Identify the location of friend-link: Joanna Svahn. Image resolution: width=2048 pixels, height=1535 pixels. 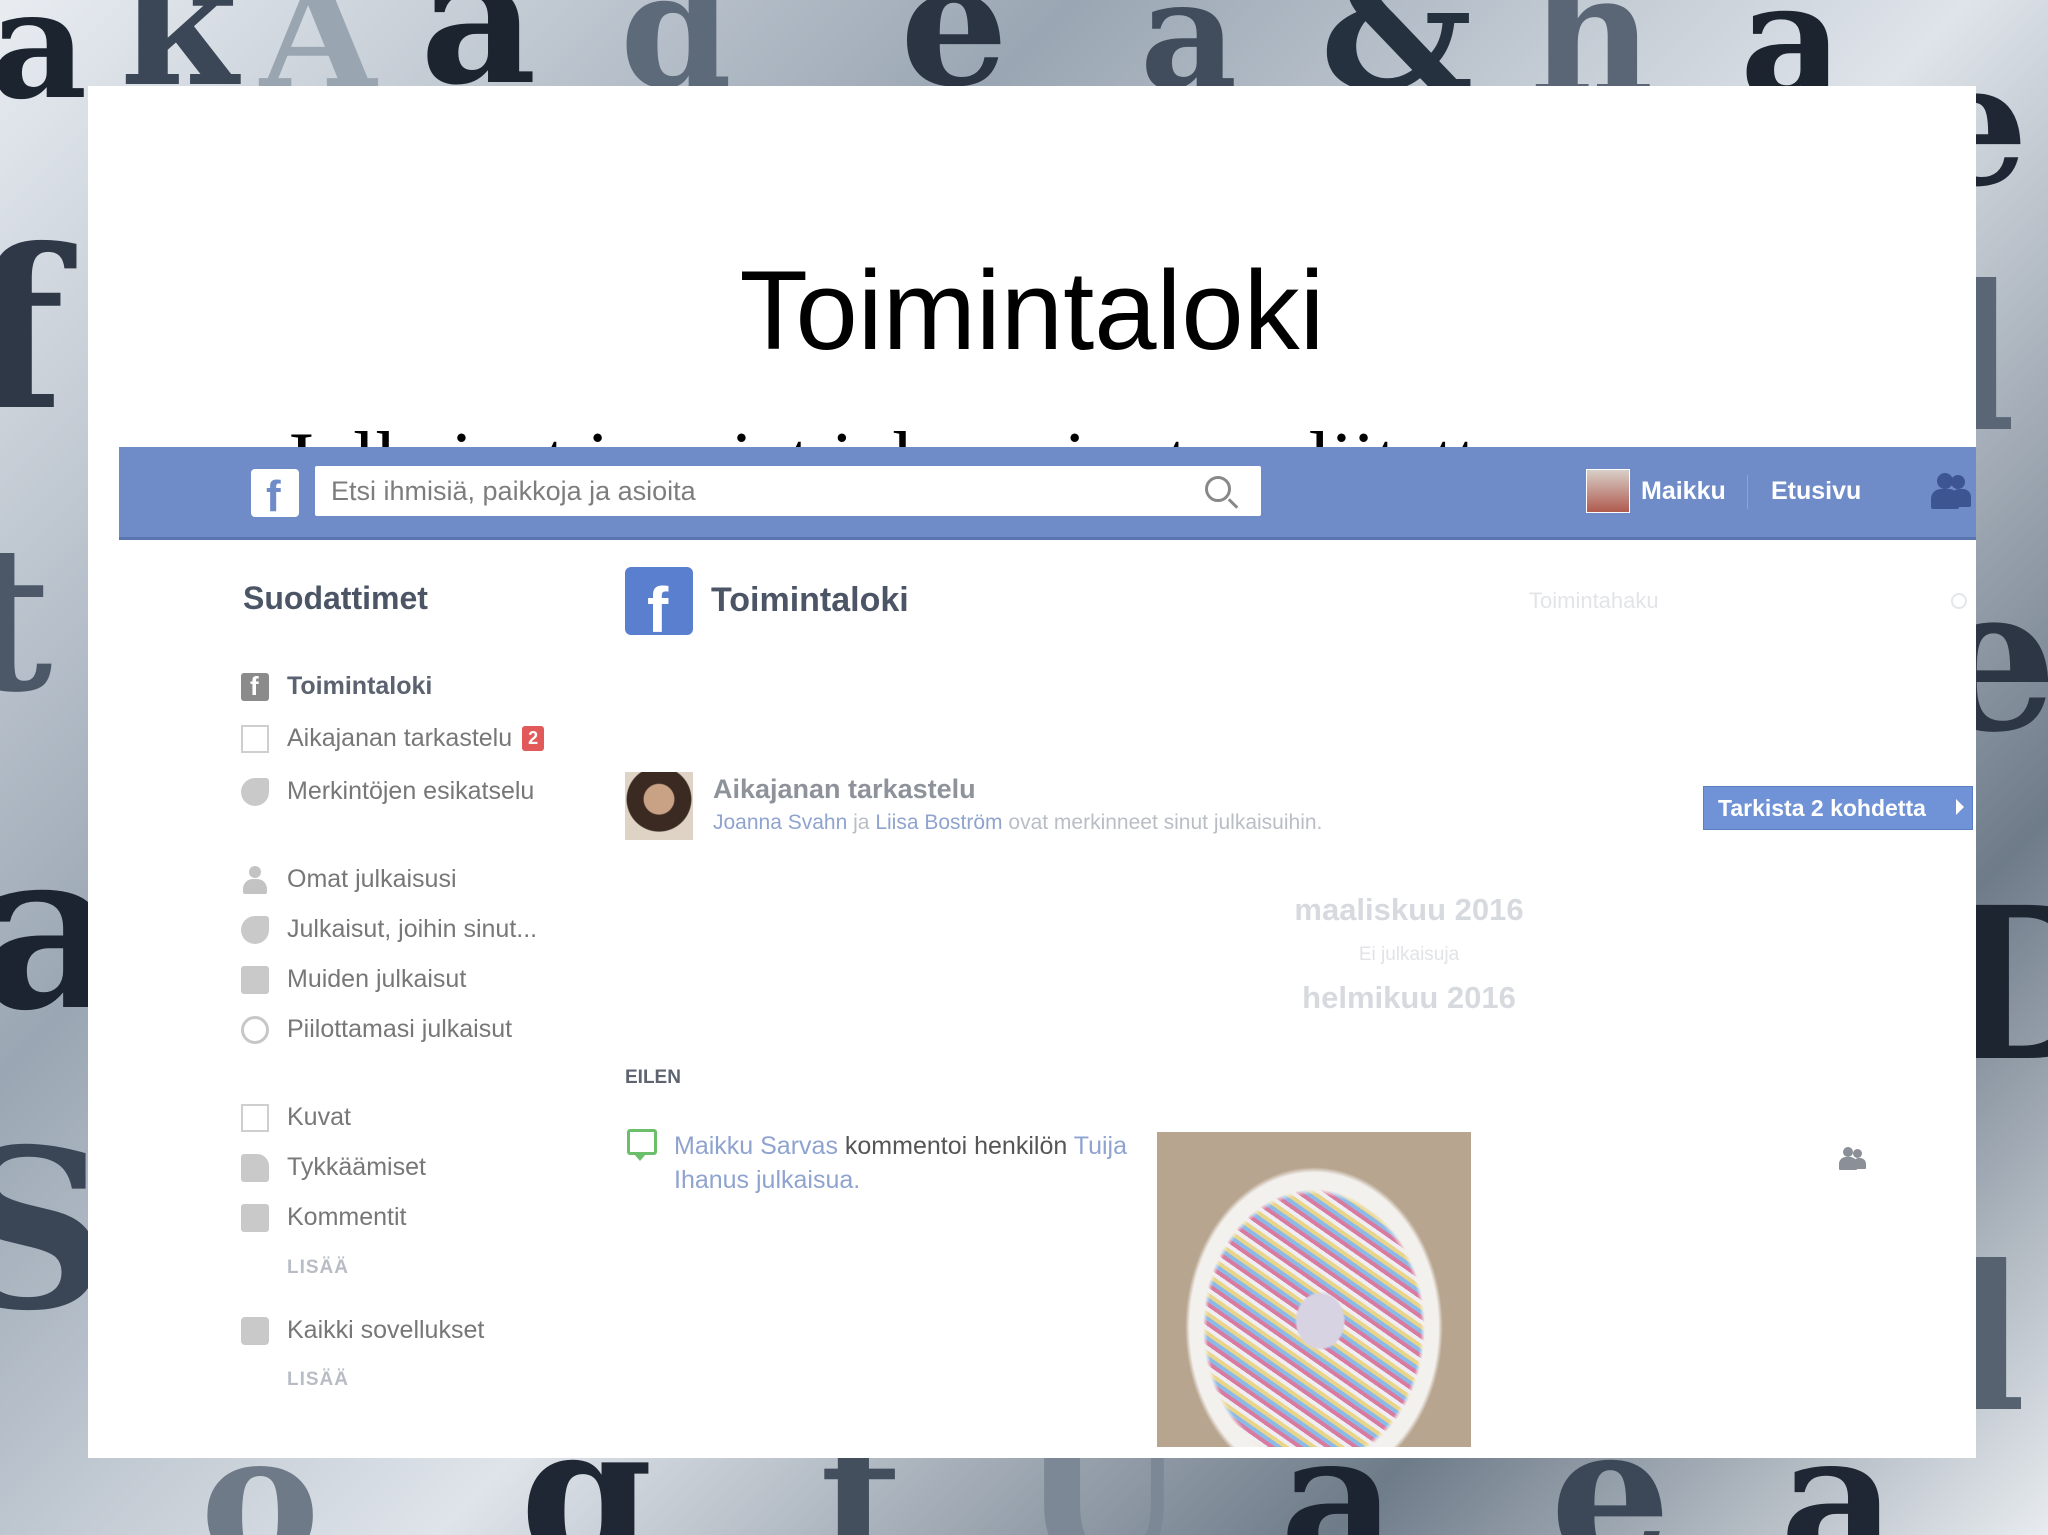
(780, 822).